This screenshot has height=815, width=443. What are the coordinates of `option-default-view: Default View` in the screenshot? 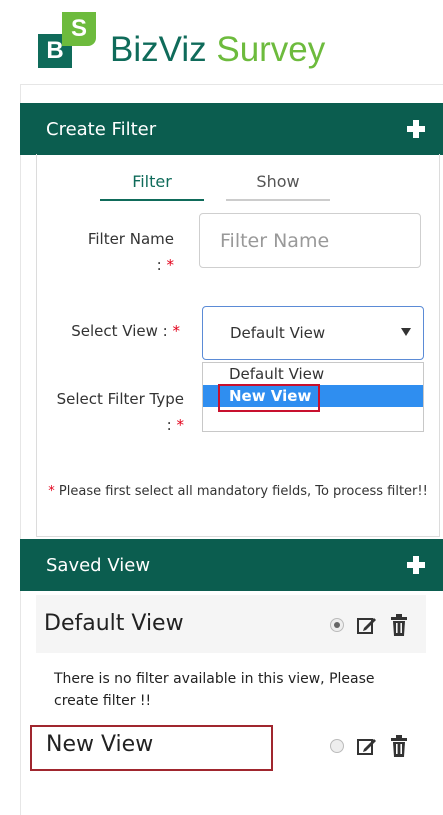 It's located at (313, 374).